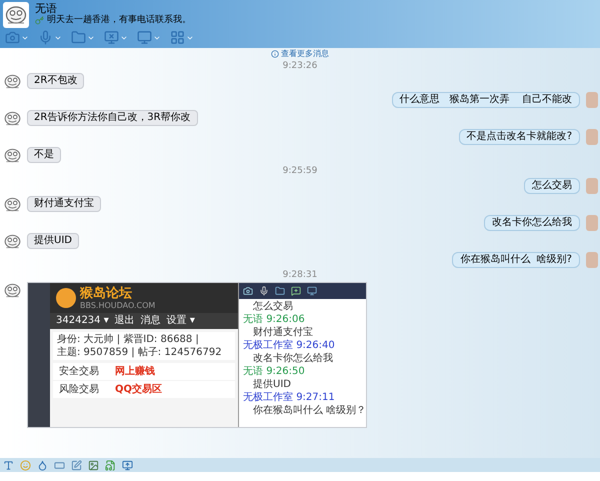 This screenshot has height=481, width=600. Describe the element at coordinates (532, 223) in the screenshot. I see `message-bubble: 改名卡你怎么给我` at that location.